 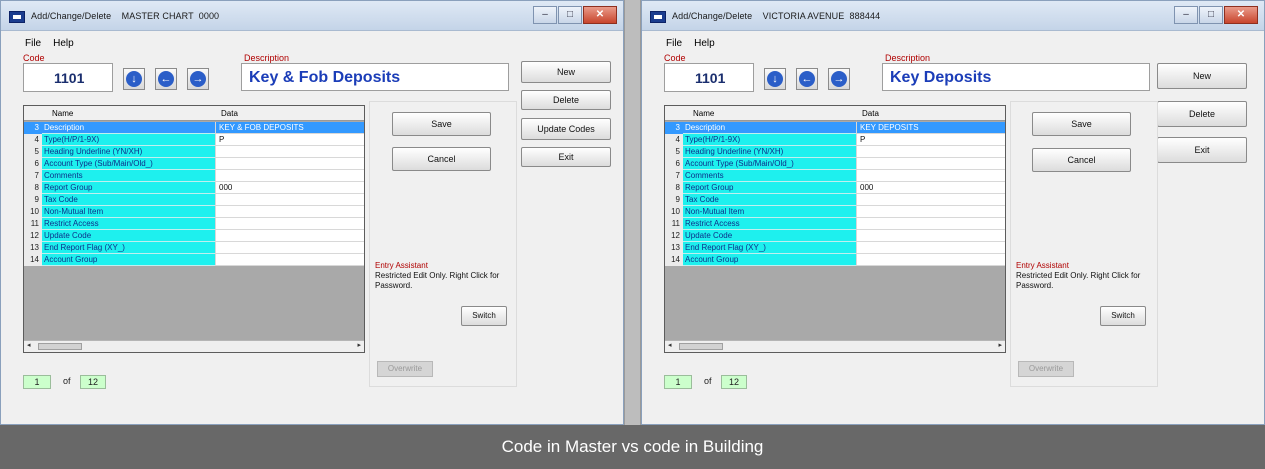 I want to click on row-field-name: Tax Code, so click(x=128, y=200).